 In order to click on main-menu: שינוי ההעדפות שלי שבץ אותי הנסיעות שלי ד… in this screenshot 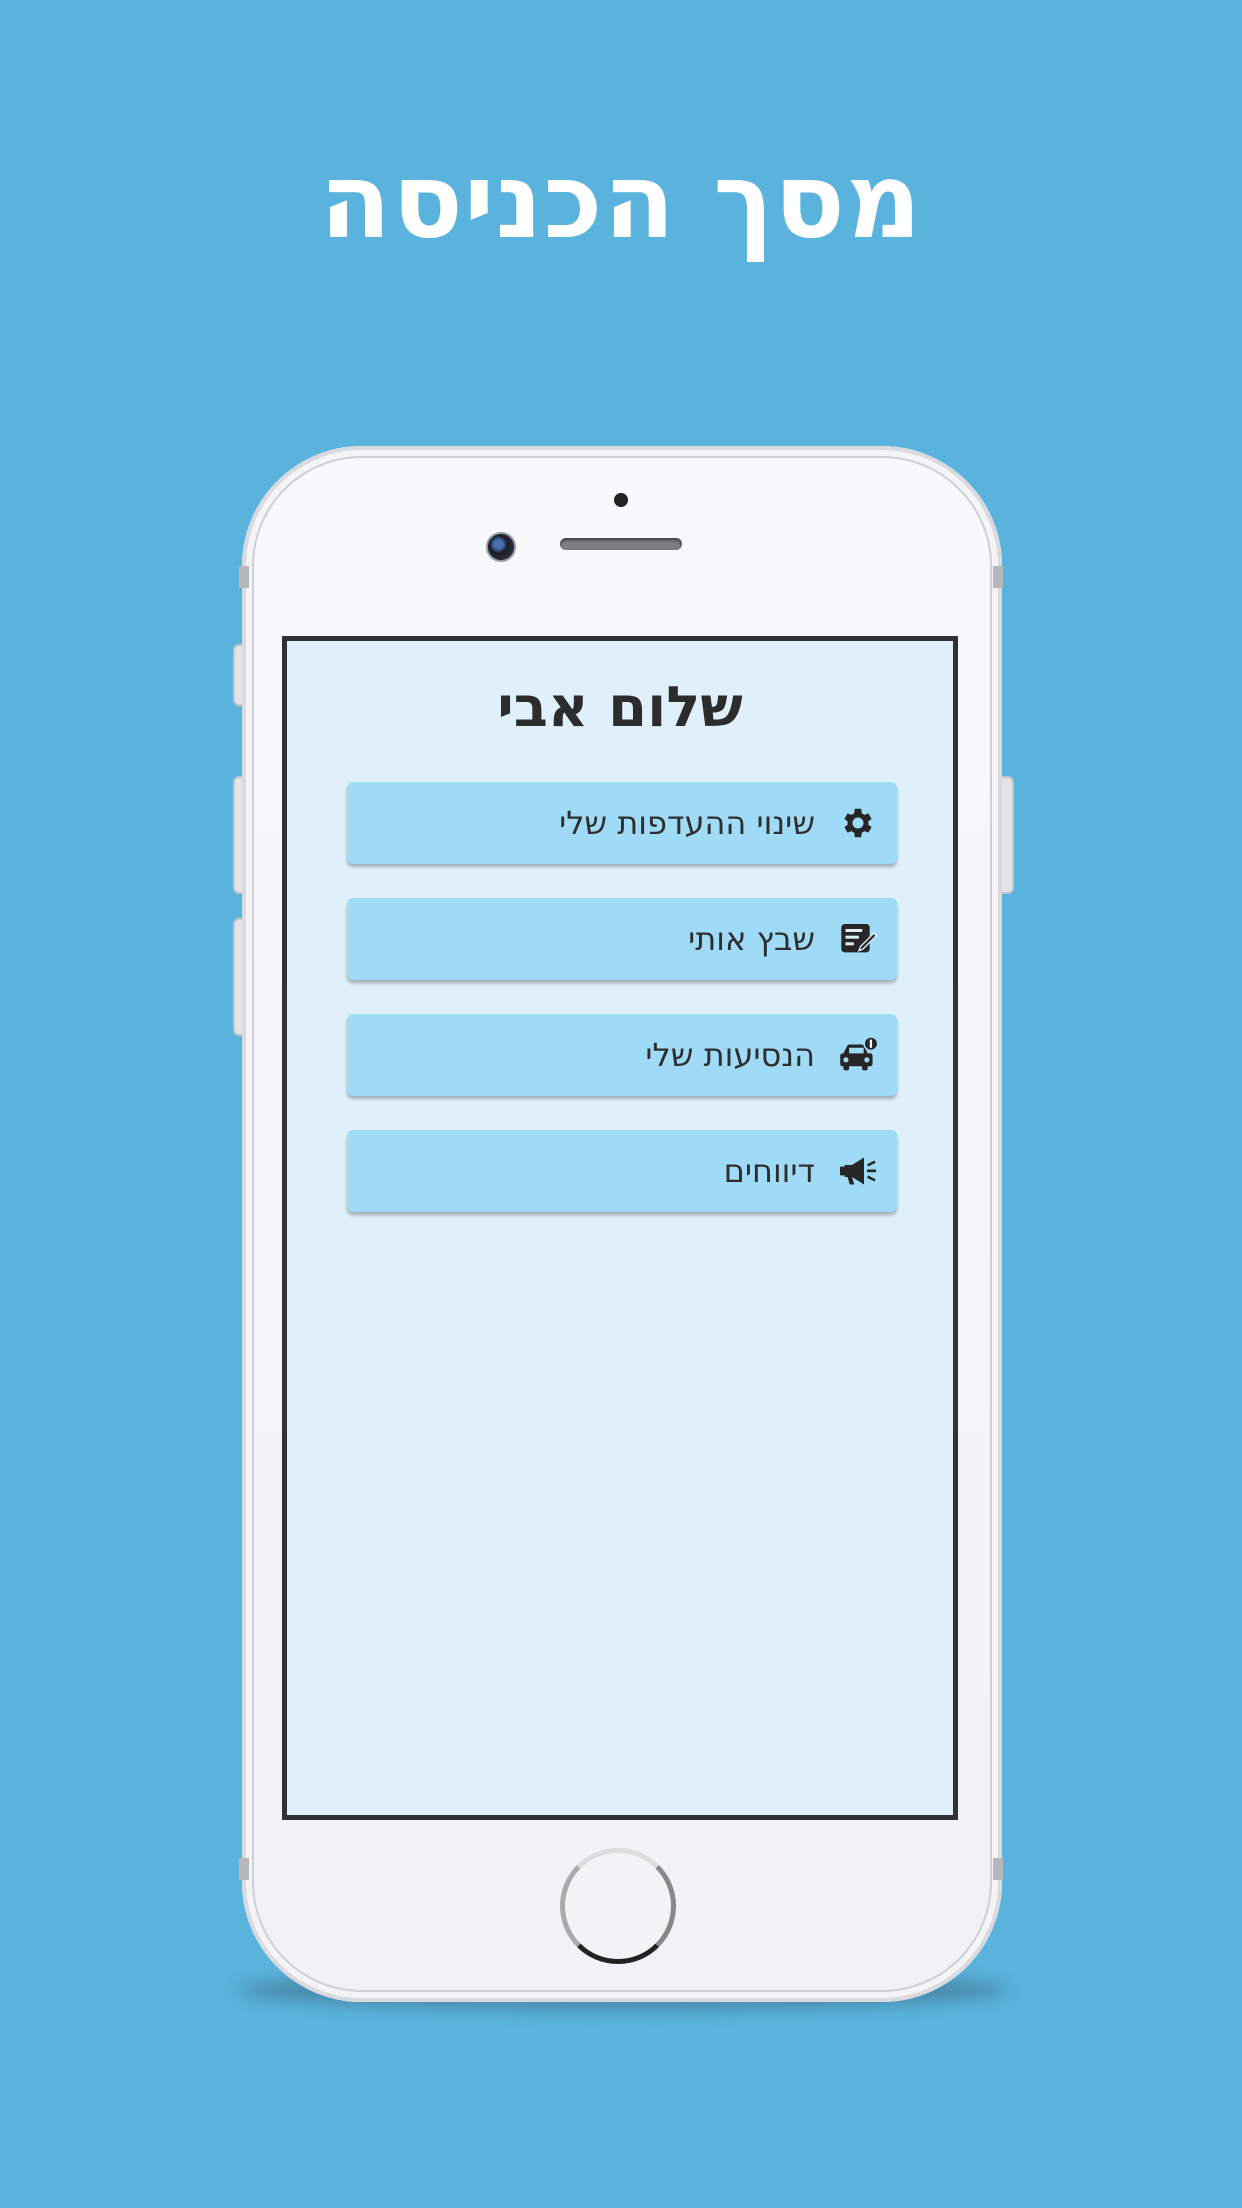, I will do `click(622, 1014)`.